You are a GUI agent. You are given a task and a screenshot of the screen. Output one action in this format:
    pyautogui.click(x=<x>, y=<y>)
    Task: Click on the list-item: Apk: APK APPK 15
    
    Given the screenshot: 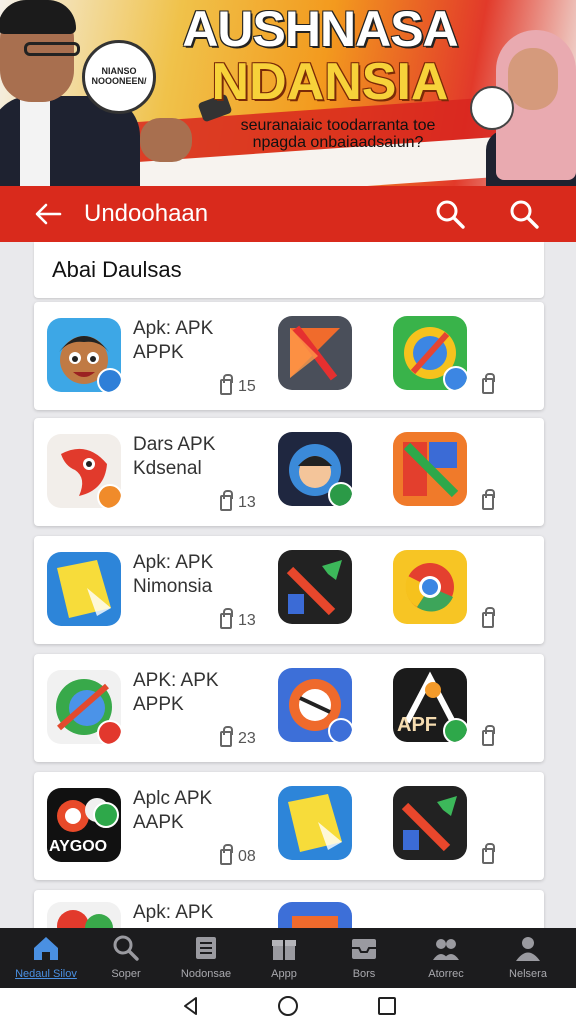 What is the action you would take?
    pyautogui.click(x=289, y=356)
    